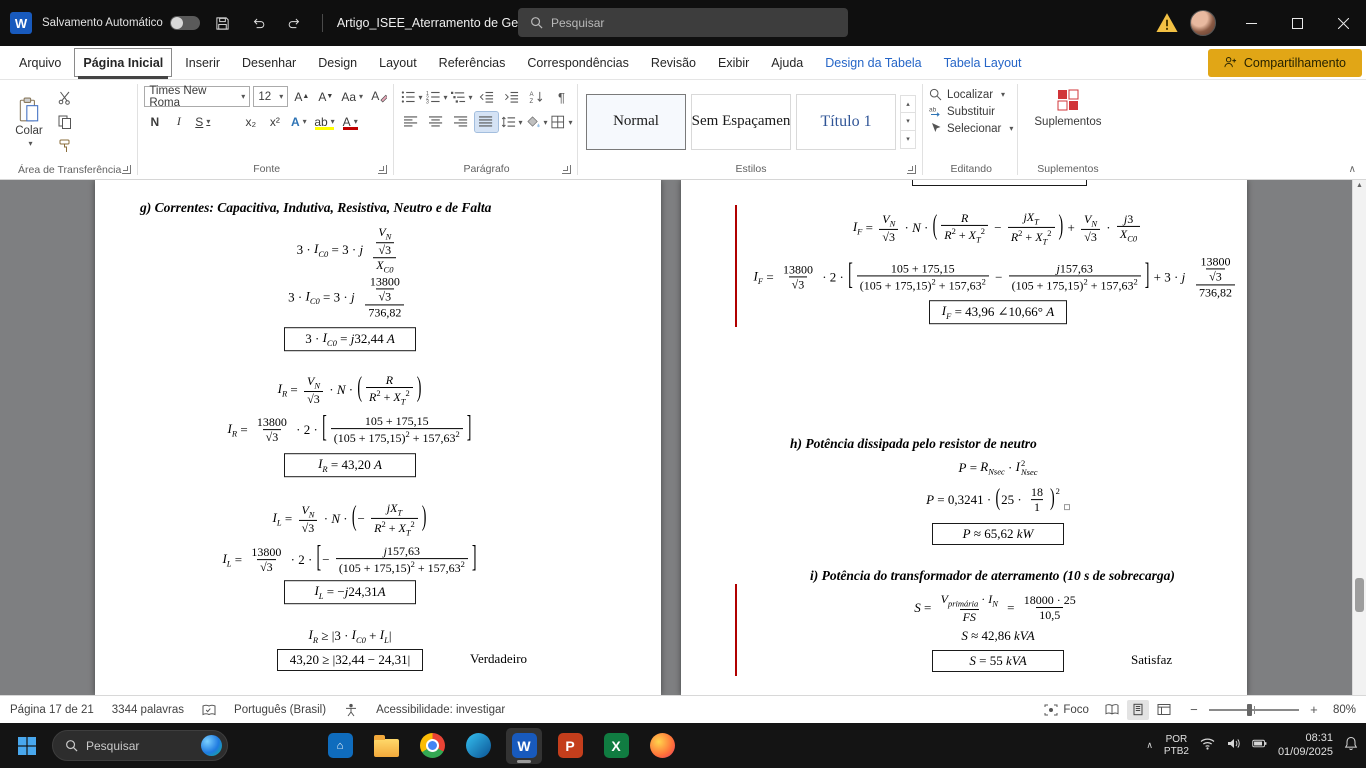  Describe the element at coordinates (1284, 62) in the screenshot. I see `share-button: Compartilhamento` at that location.